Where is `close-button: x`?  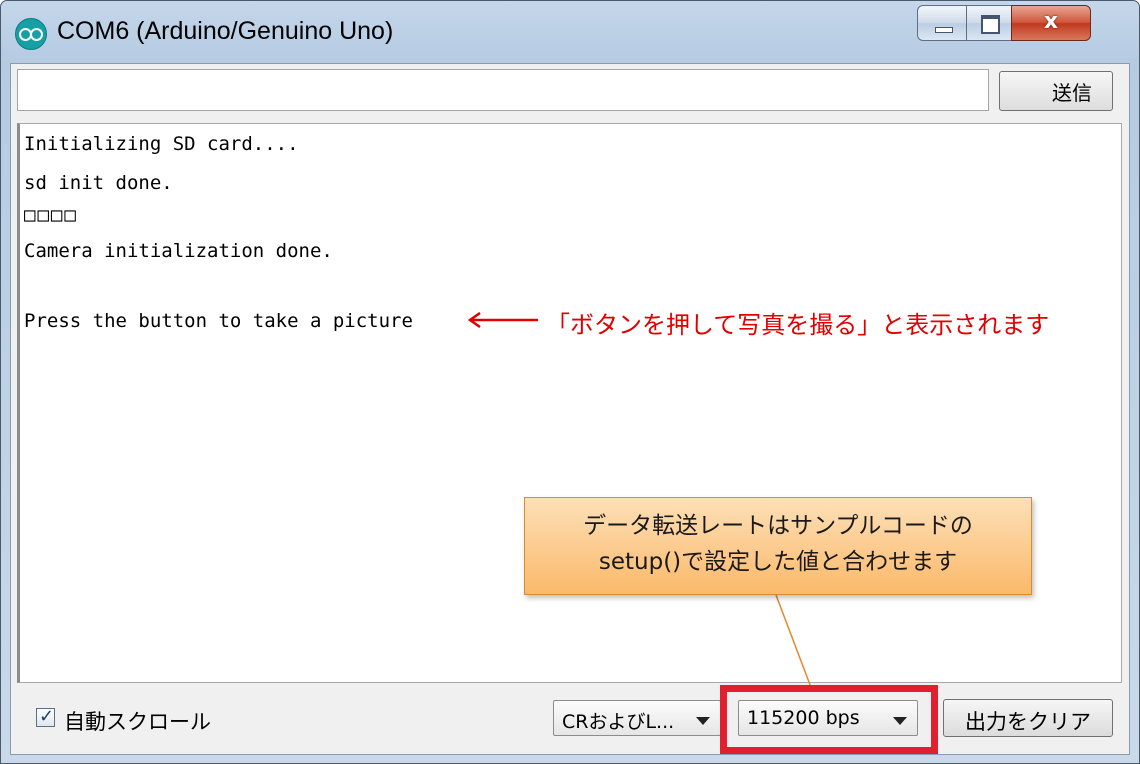 close-button: x is located at coordinates (1051, 23).